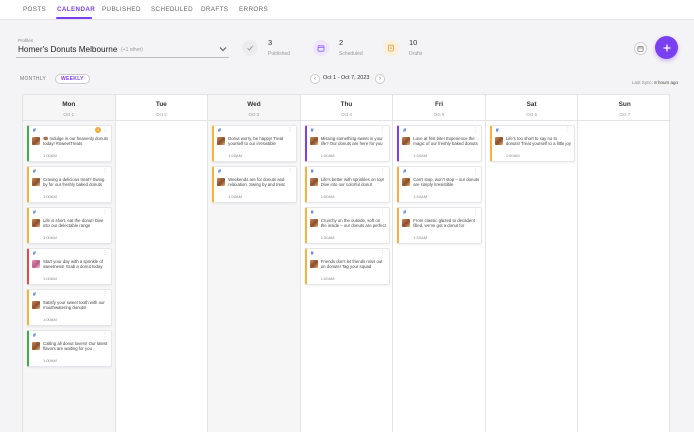  I want to click on day-header: Wed Oct 3, so click(254, 108).